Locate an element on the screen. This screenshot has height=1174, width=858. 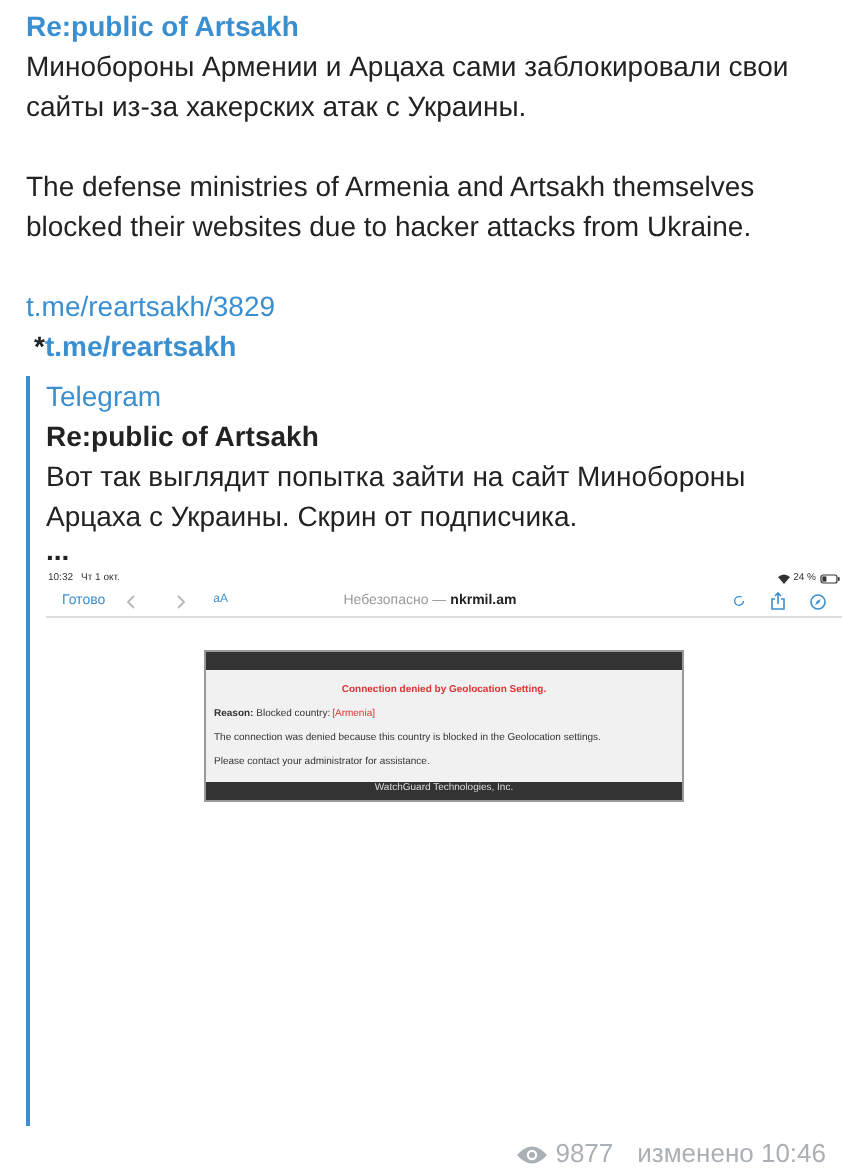
message-text: Минобороны Армении и Арцаха сами заблокировали свои сайты из-за хакерских атак с Украины. is located at coordinates (408, 87).